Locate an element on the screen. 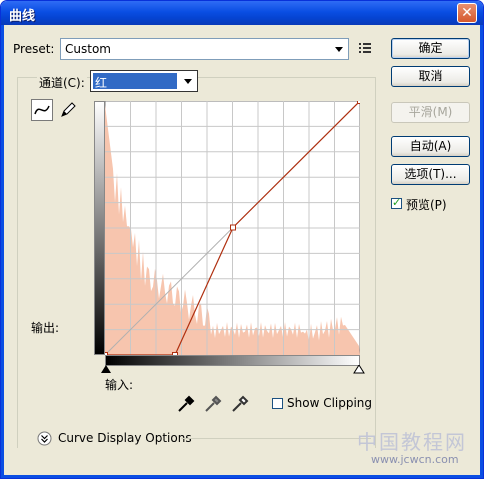  pencil-icon is located at coordinates (68, 110).